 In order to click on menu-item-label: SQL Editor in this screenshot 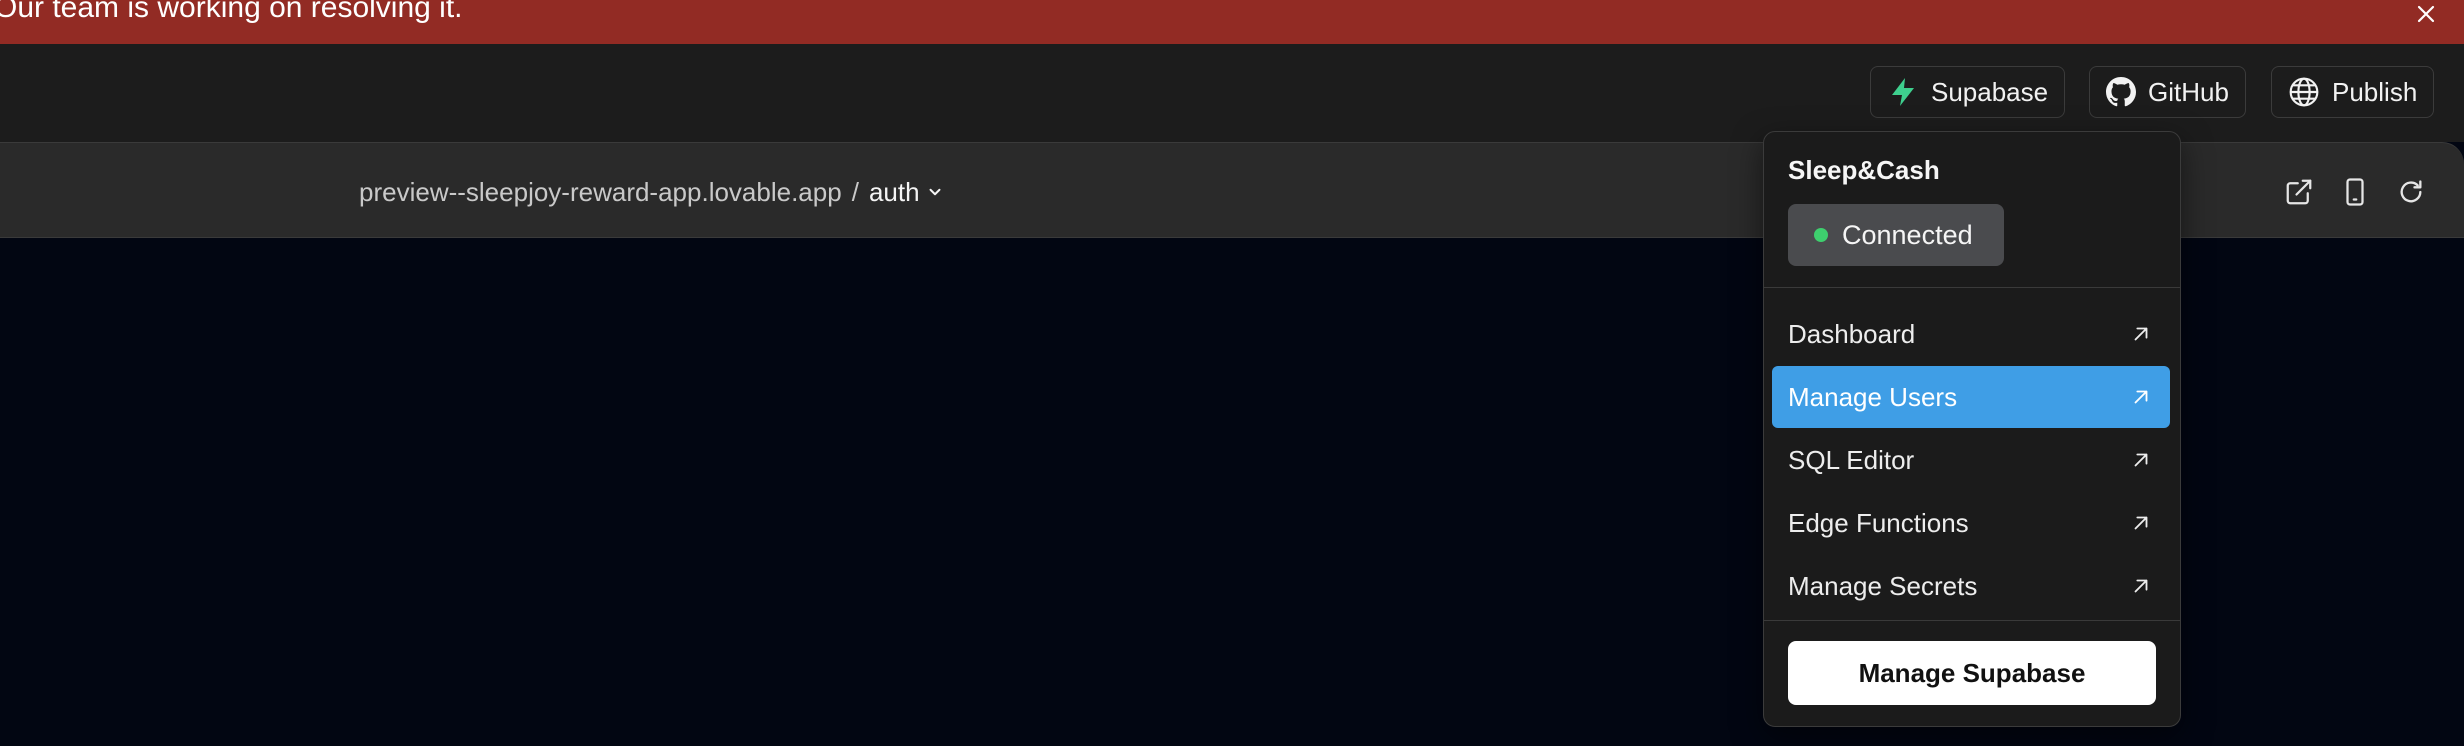, I will do `click(1851, 459)`.